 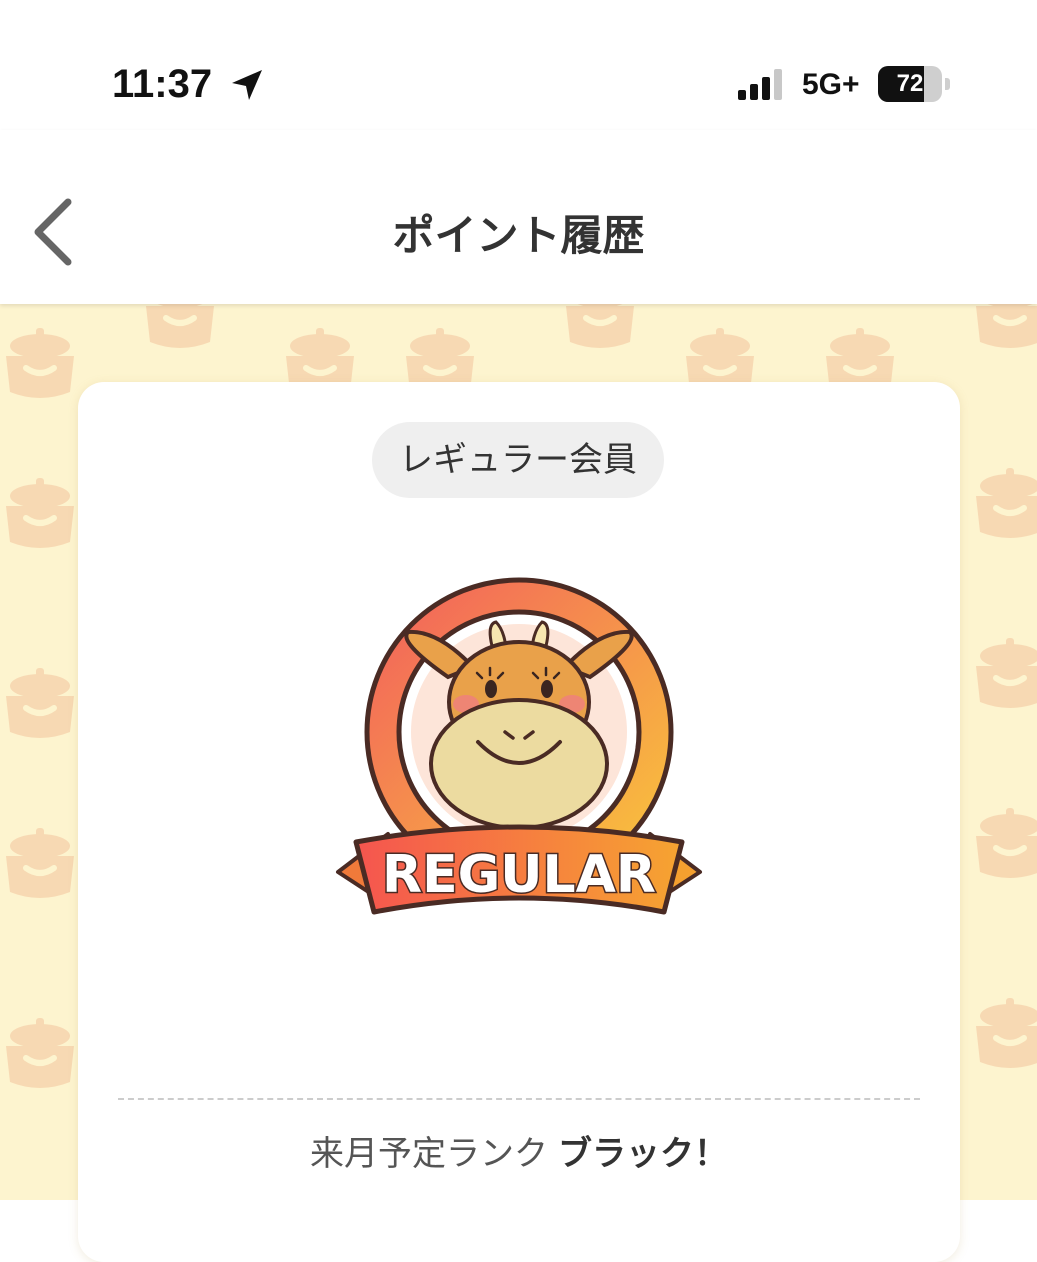 I want to click on divider, so click(x=519, y=1099).